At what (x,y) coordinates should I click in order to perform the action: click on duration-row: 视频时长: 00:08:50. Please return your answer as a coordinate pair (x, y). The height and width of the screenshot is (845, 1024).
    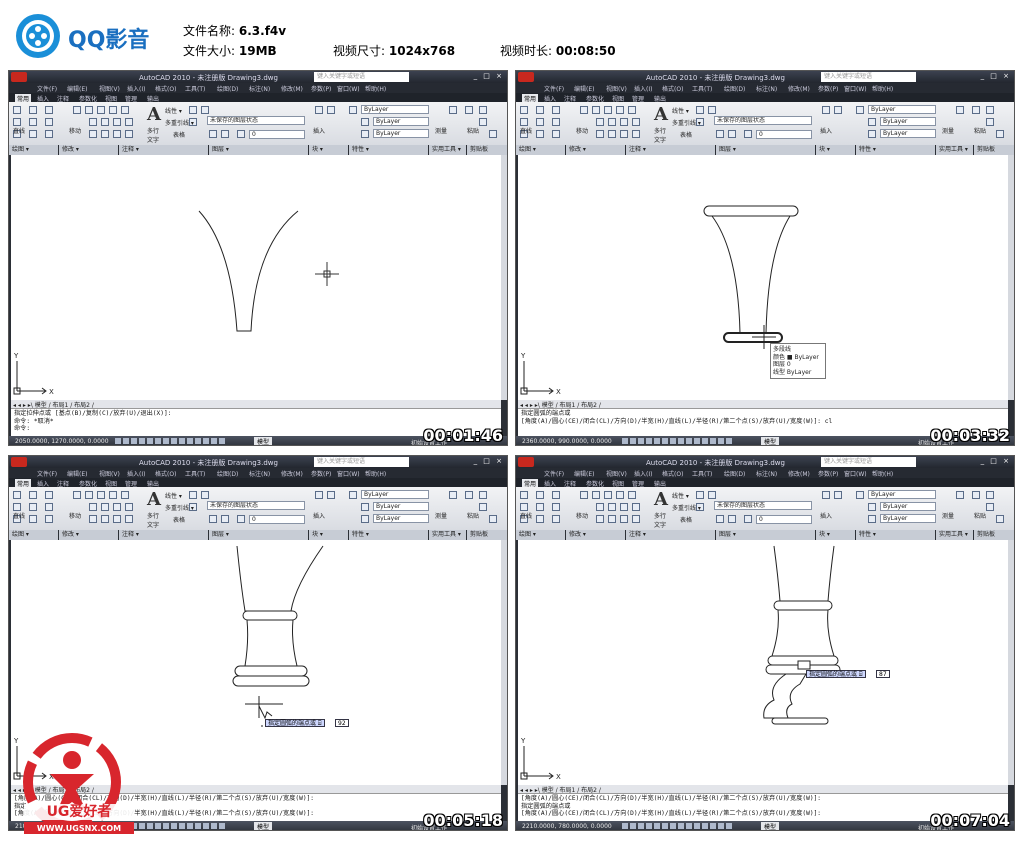
    Looking at the image, I should click on (558, 51).